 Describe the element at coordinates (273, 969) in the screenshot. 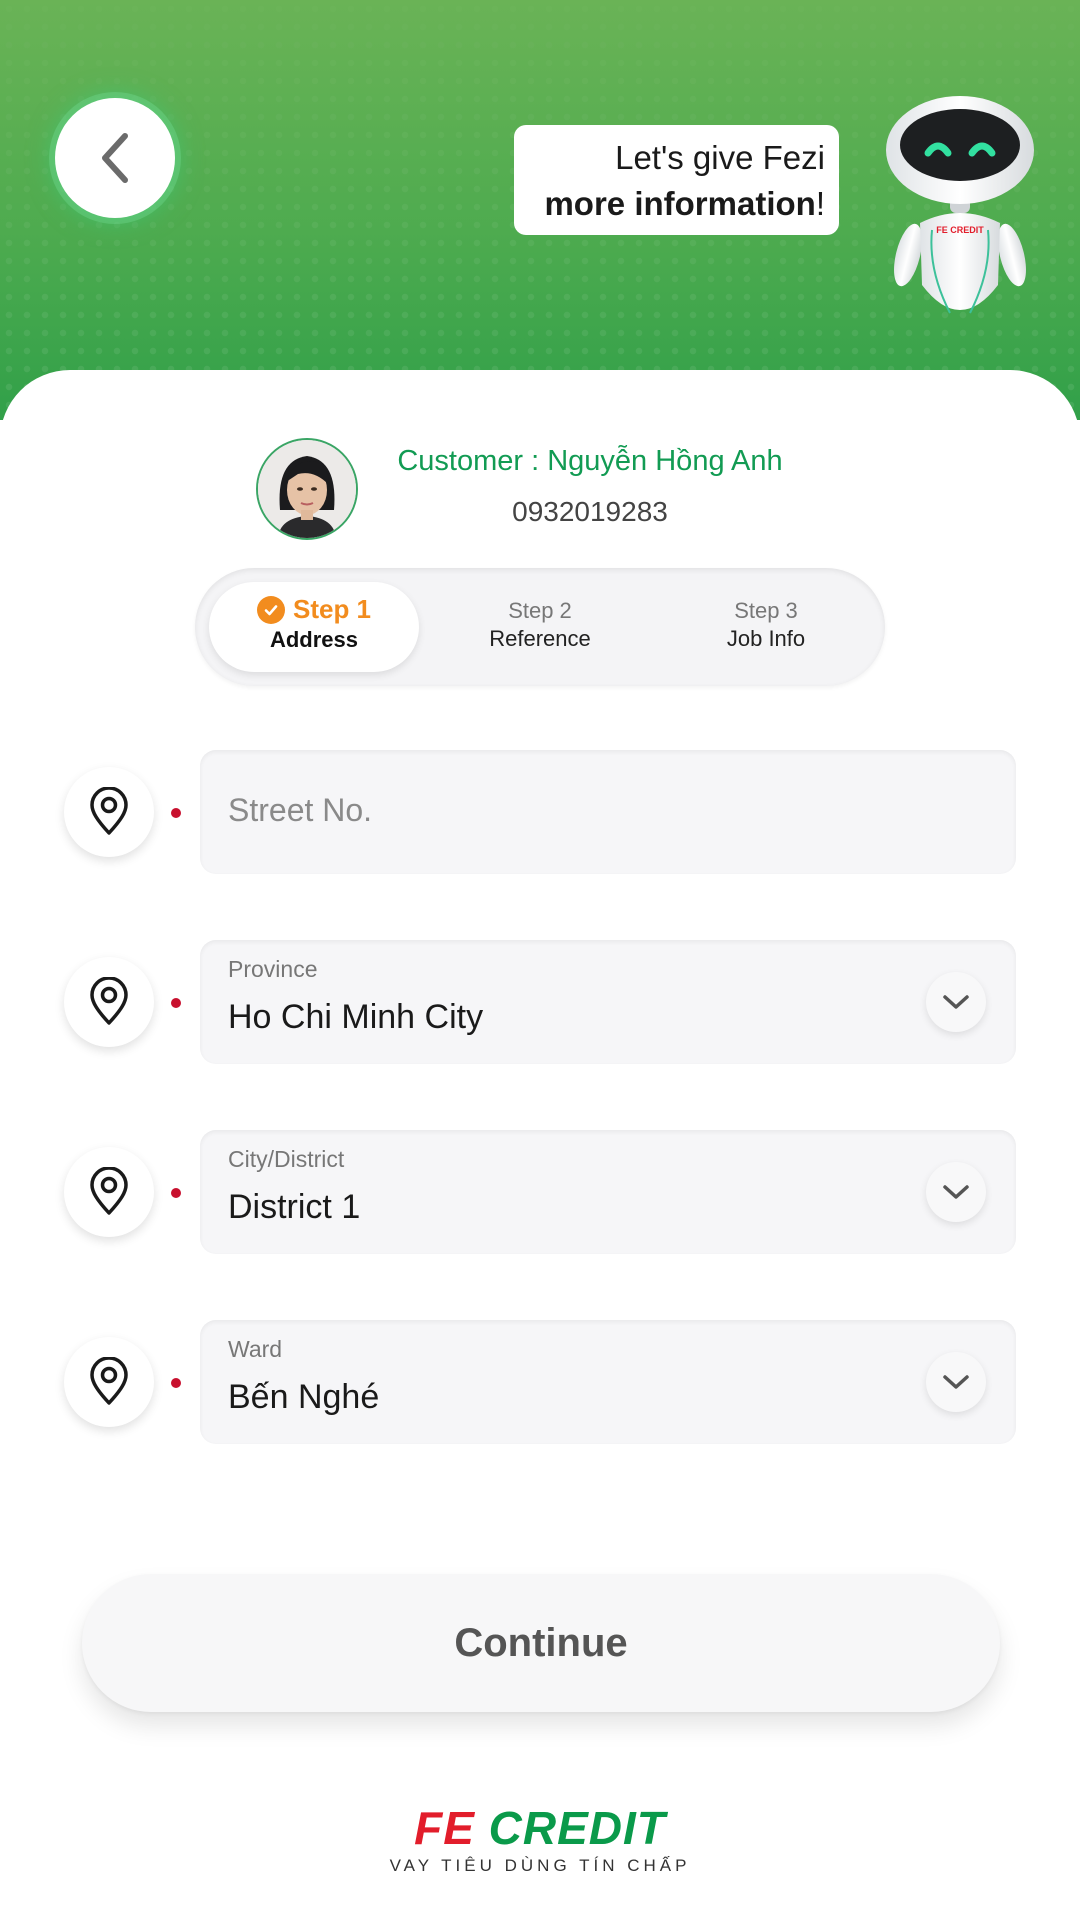

I see `province-label: Province` at that location.